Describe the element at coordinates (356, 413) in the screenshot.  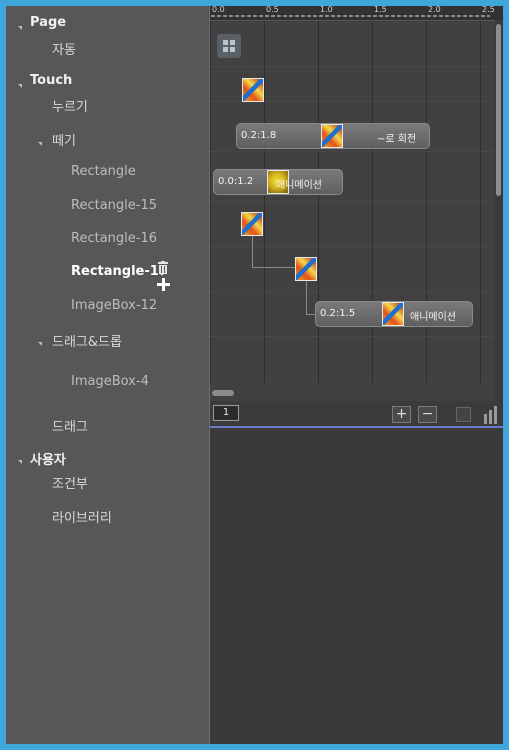
I see `timeline-toolbar: 1 + −` at that location.